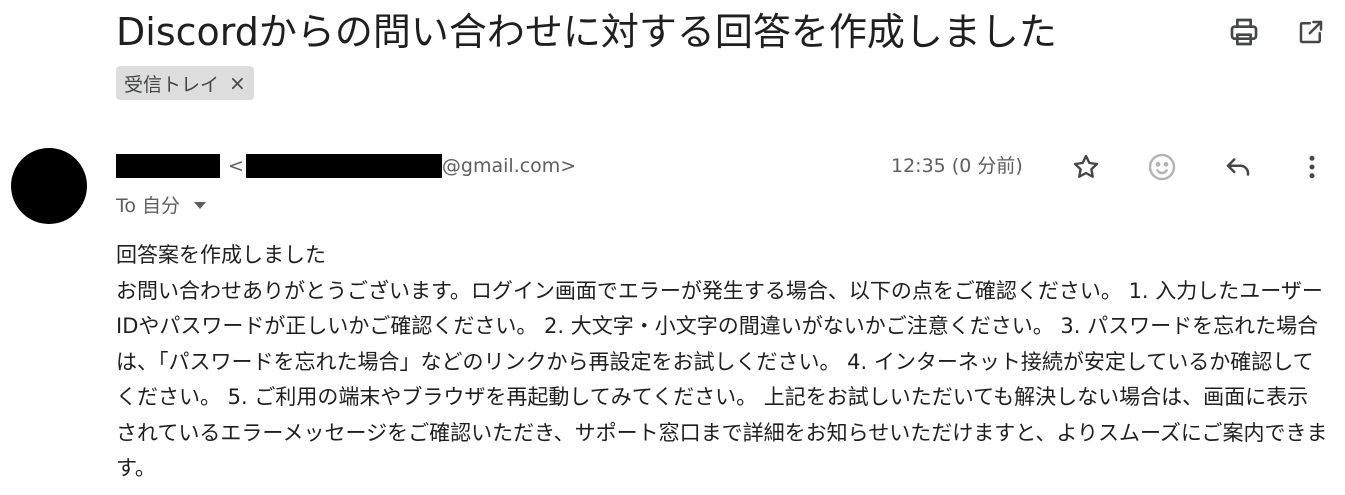  Describe the element at coordinates (1238, 167) in the screenshot. I see `reply-icon` at that location.